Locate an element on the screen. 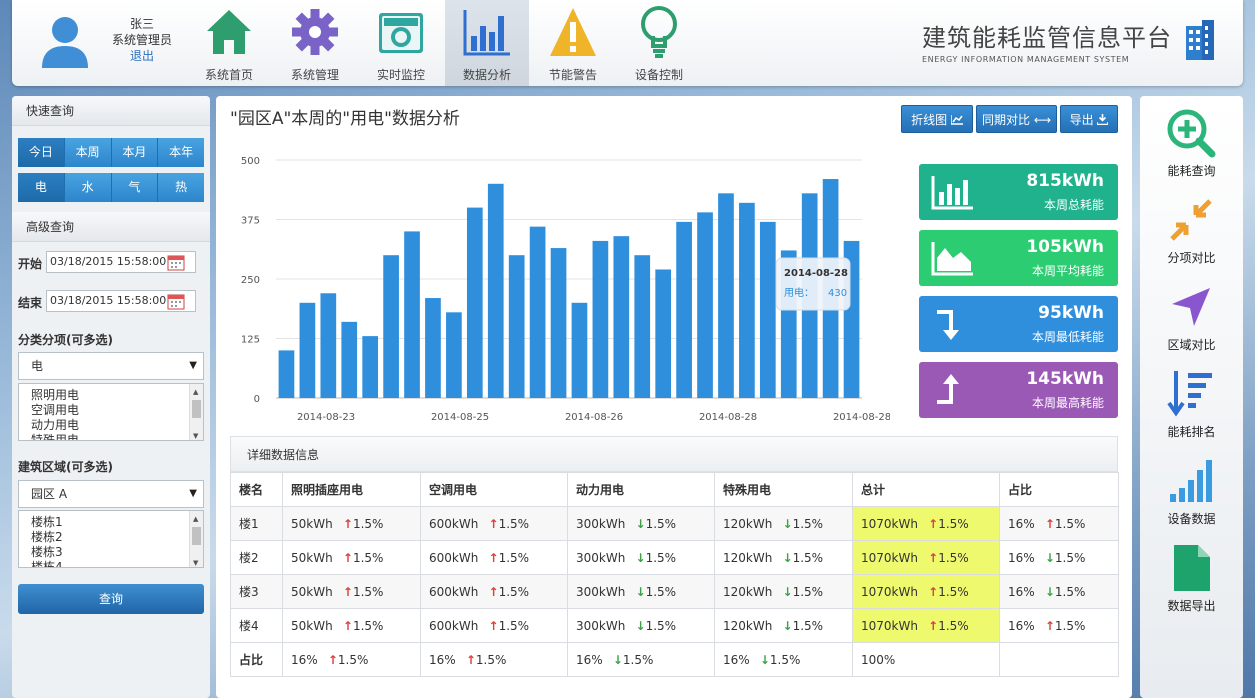 This screenshot has width=1255, height=698. list-item: 特殊用电 is located at coordinates (117, 436).